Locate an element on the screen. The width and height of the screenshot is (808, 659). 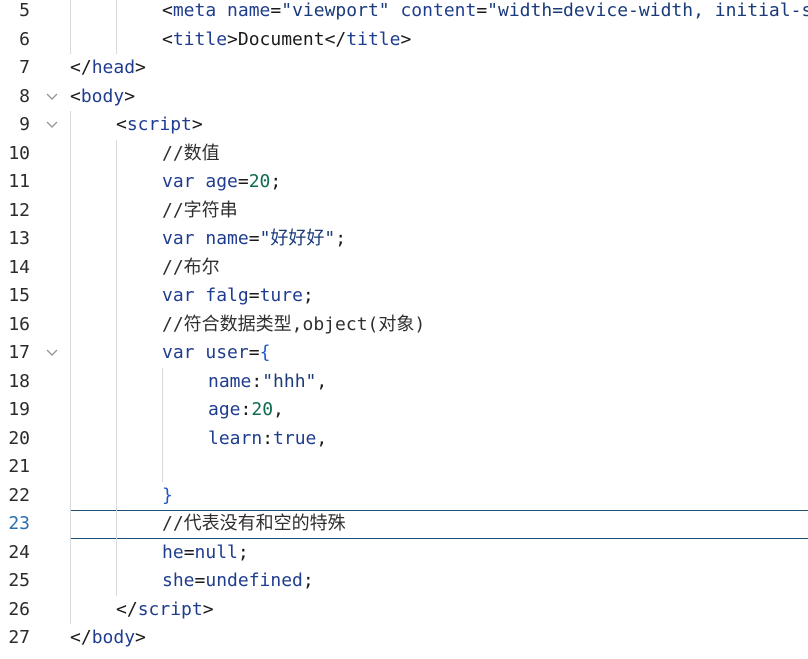
line-number: 16 is located at coordinates (19, 324).